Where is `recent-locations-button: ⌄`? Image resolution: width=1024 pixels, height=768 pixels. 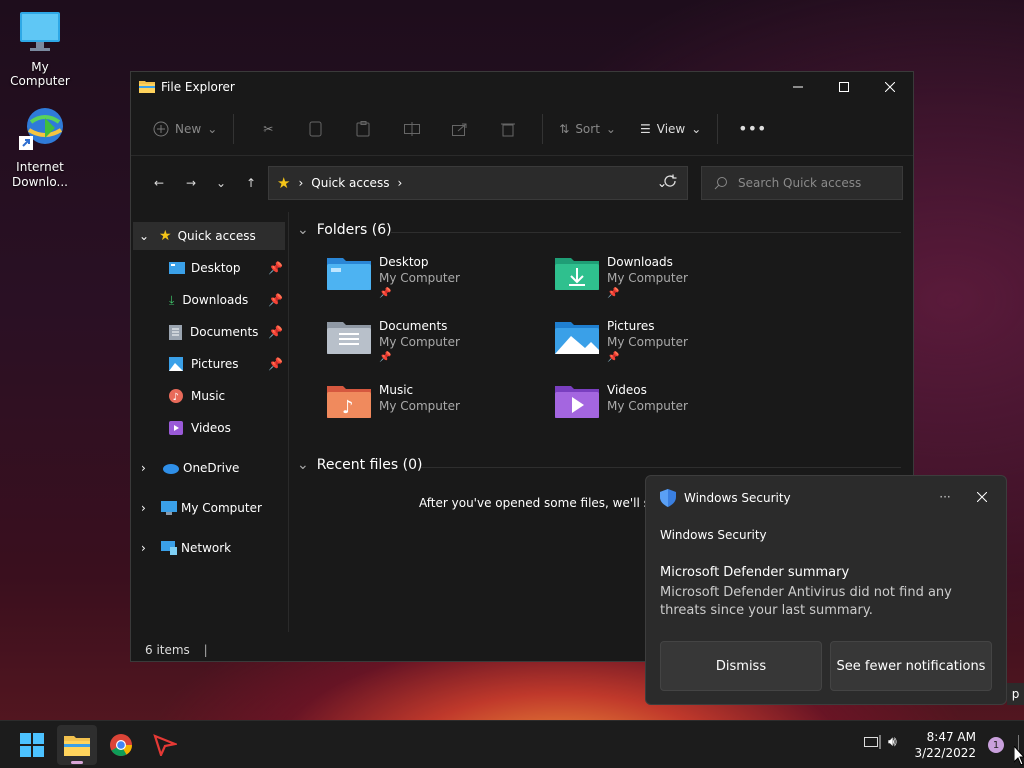 recent-locations-button: ⌄ is located at coordinates (221, 183).